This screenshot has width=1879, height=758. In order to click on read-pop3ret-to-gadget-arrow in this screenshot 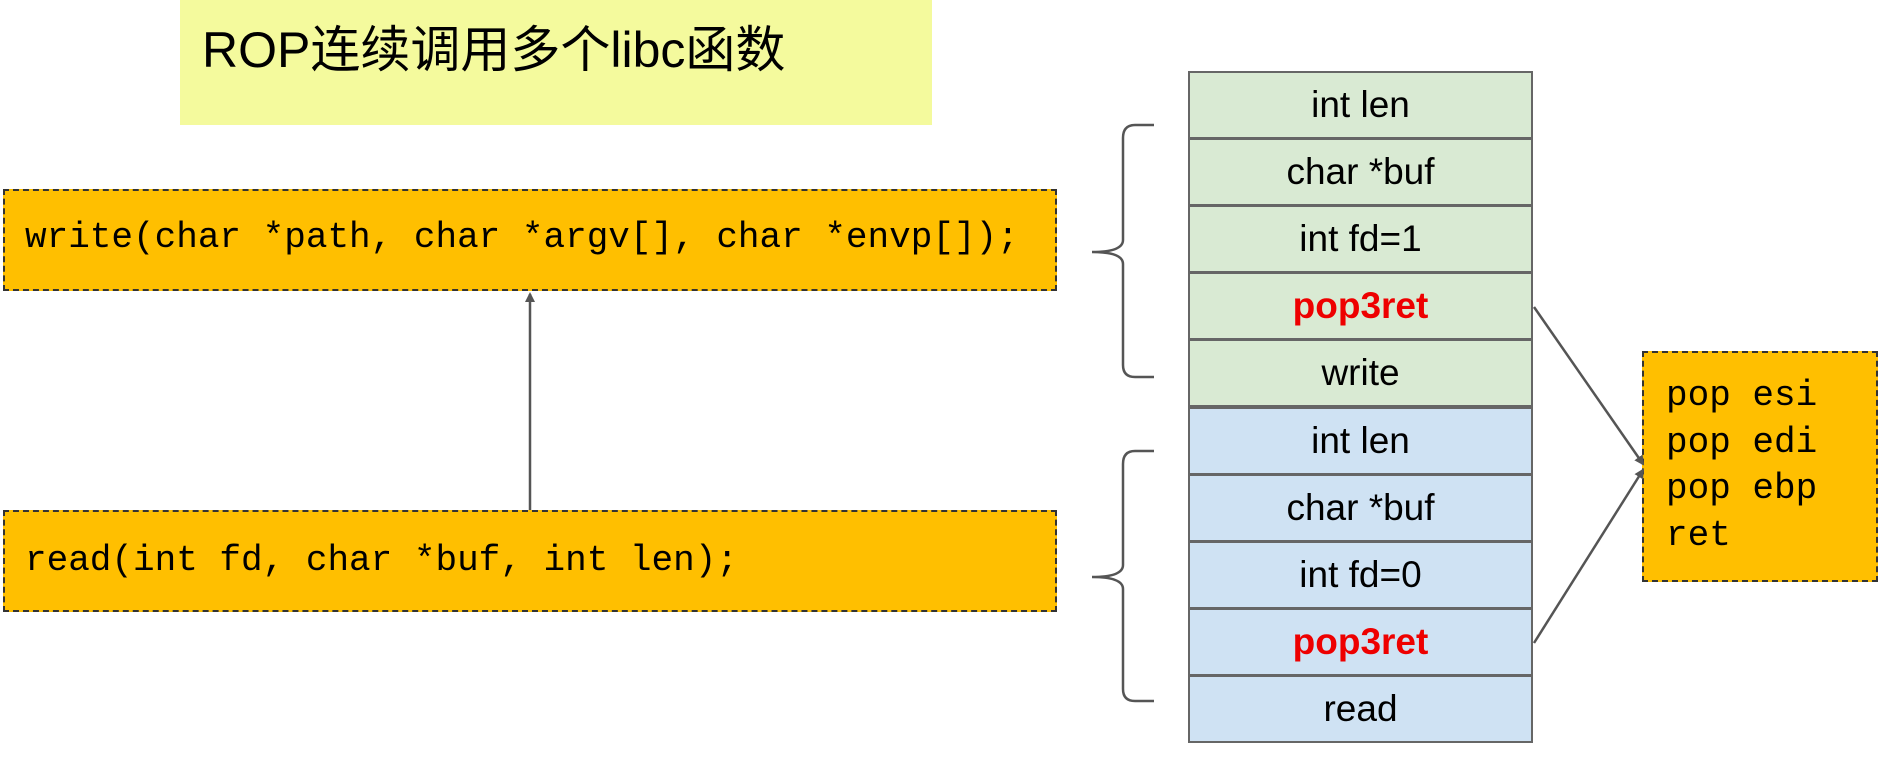, I will do `click(1588, 556)`.